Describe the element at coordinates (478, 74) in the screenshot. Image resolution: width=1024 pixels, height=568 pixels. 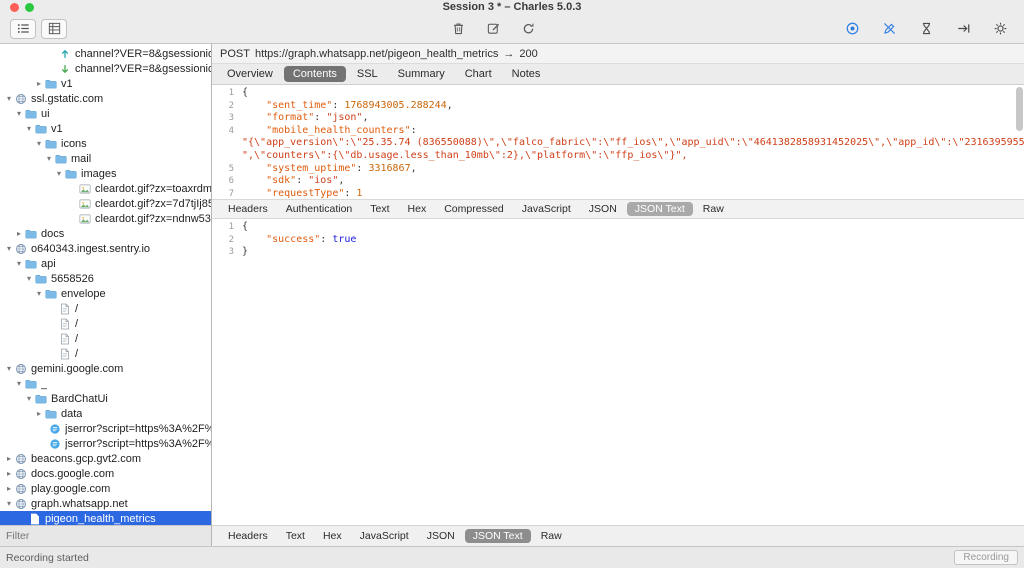
I see `tab-chart: Chart` at that location.